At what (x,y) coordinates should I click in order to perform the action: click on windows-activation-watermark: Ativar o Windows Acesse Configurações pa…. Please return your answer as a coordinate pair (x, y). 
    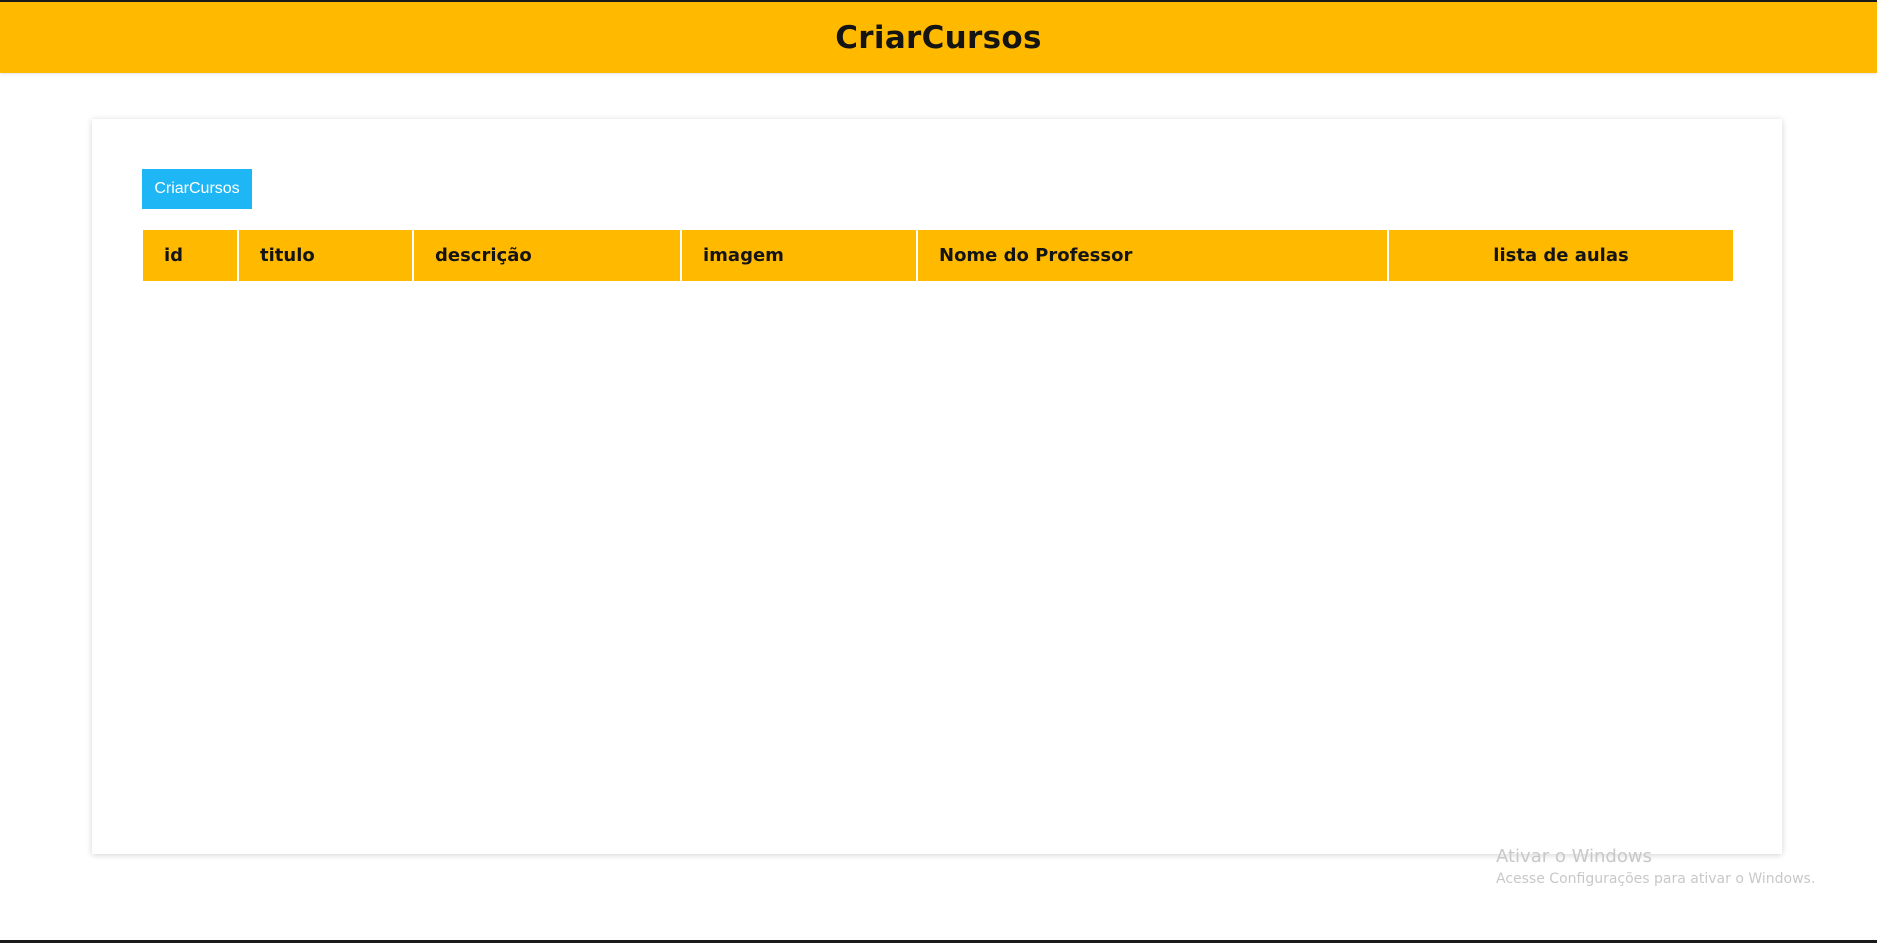
    Looking at the image, I should click on (1655, 866).